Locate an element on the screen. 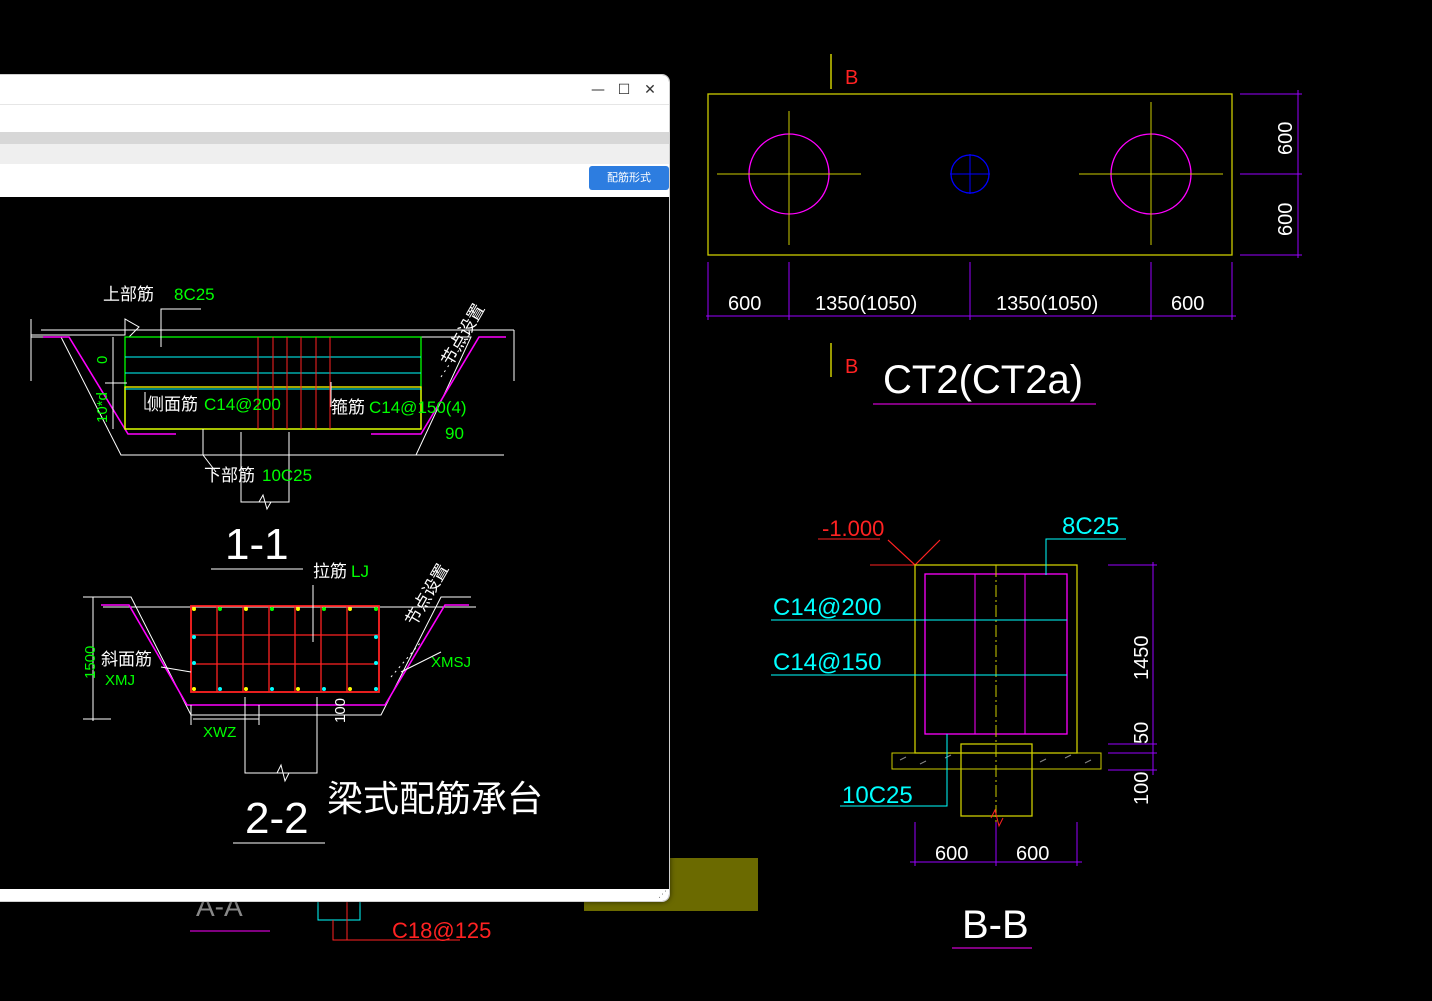 Image resolution: width=1432 pixels, height=1001 pixels. stirrup-value: C14@150(4) is located at coordinates (418, 407).